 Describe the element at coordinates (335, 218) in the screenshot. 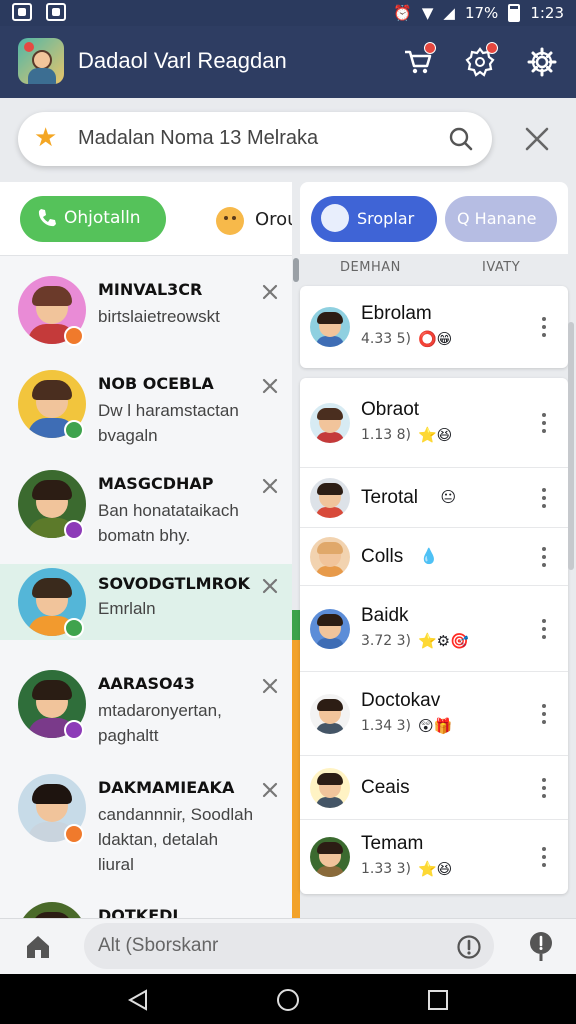

I see `user-icon` at that location.